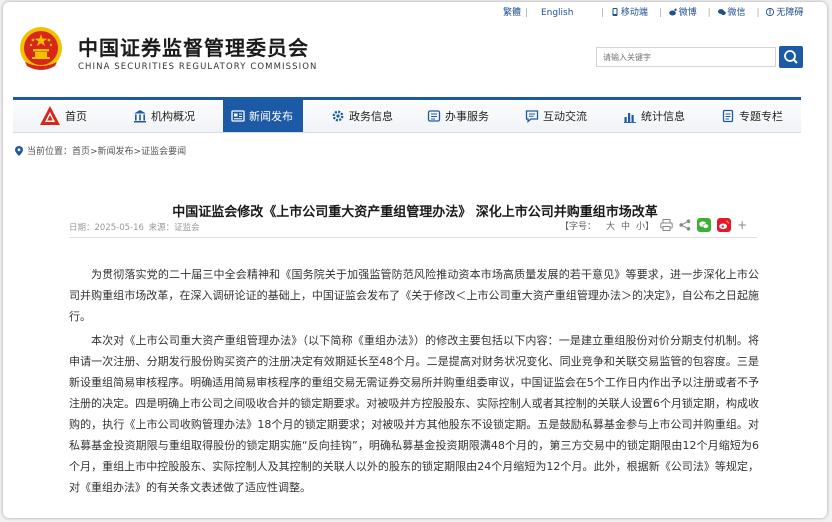  I want to click on font-size-small: 小】, so click(645, 225).